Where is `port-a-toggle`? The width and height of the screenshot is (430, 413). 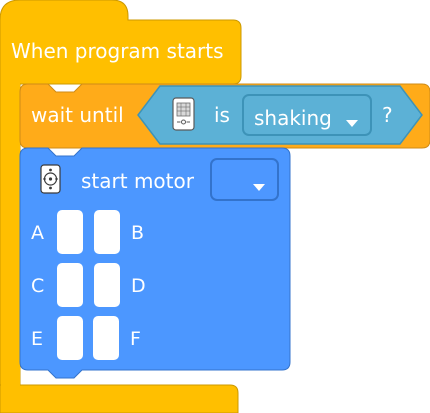
port-a-toggle is located at coordinates (70, 232).